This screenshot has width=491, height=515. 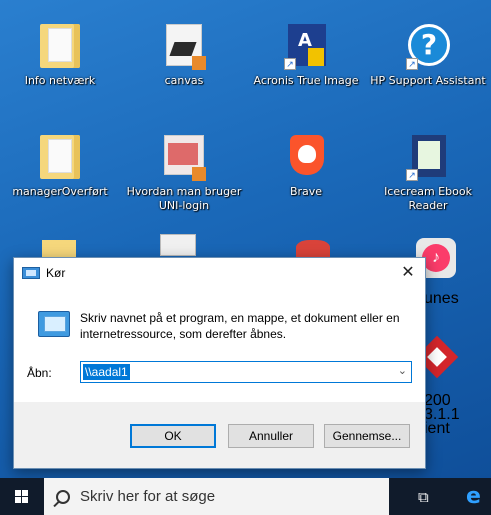 What do you see at coordinates (148, 496) in the screenshot?
I see `search-placeholder: Skriv her for at søge` at bounding box center [148, 496].